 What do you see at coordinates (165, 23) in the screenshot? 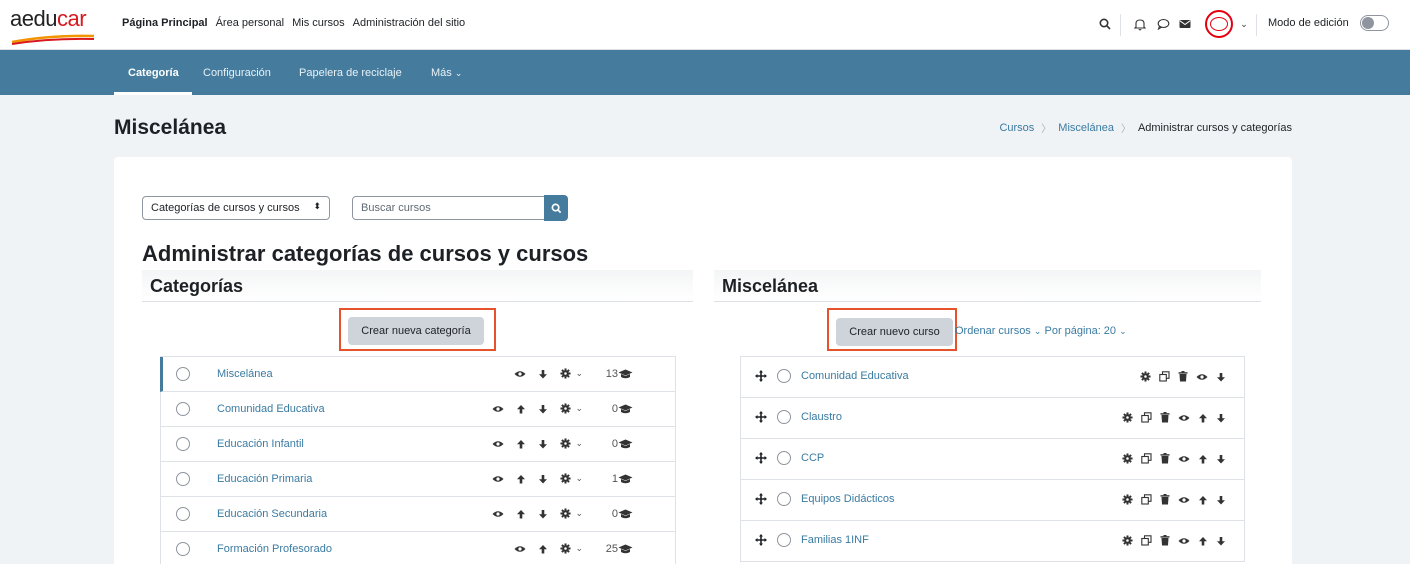
I see `nav-home: Página Principal` at bounding box center [165, 23].